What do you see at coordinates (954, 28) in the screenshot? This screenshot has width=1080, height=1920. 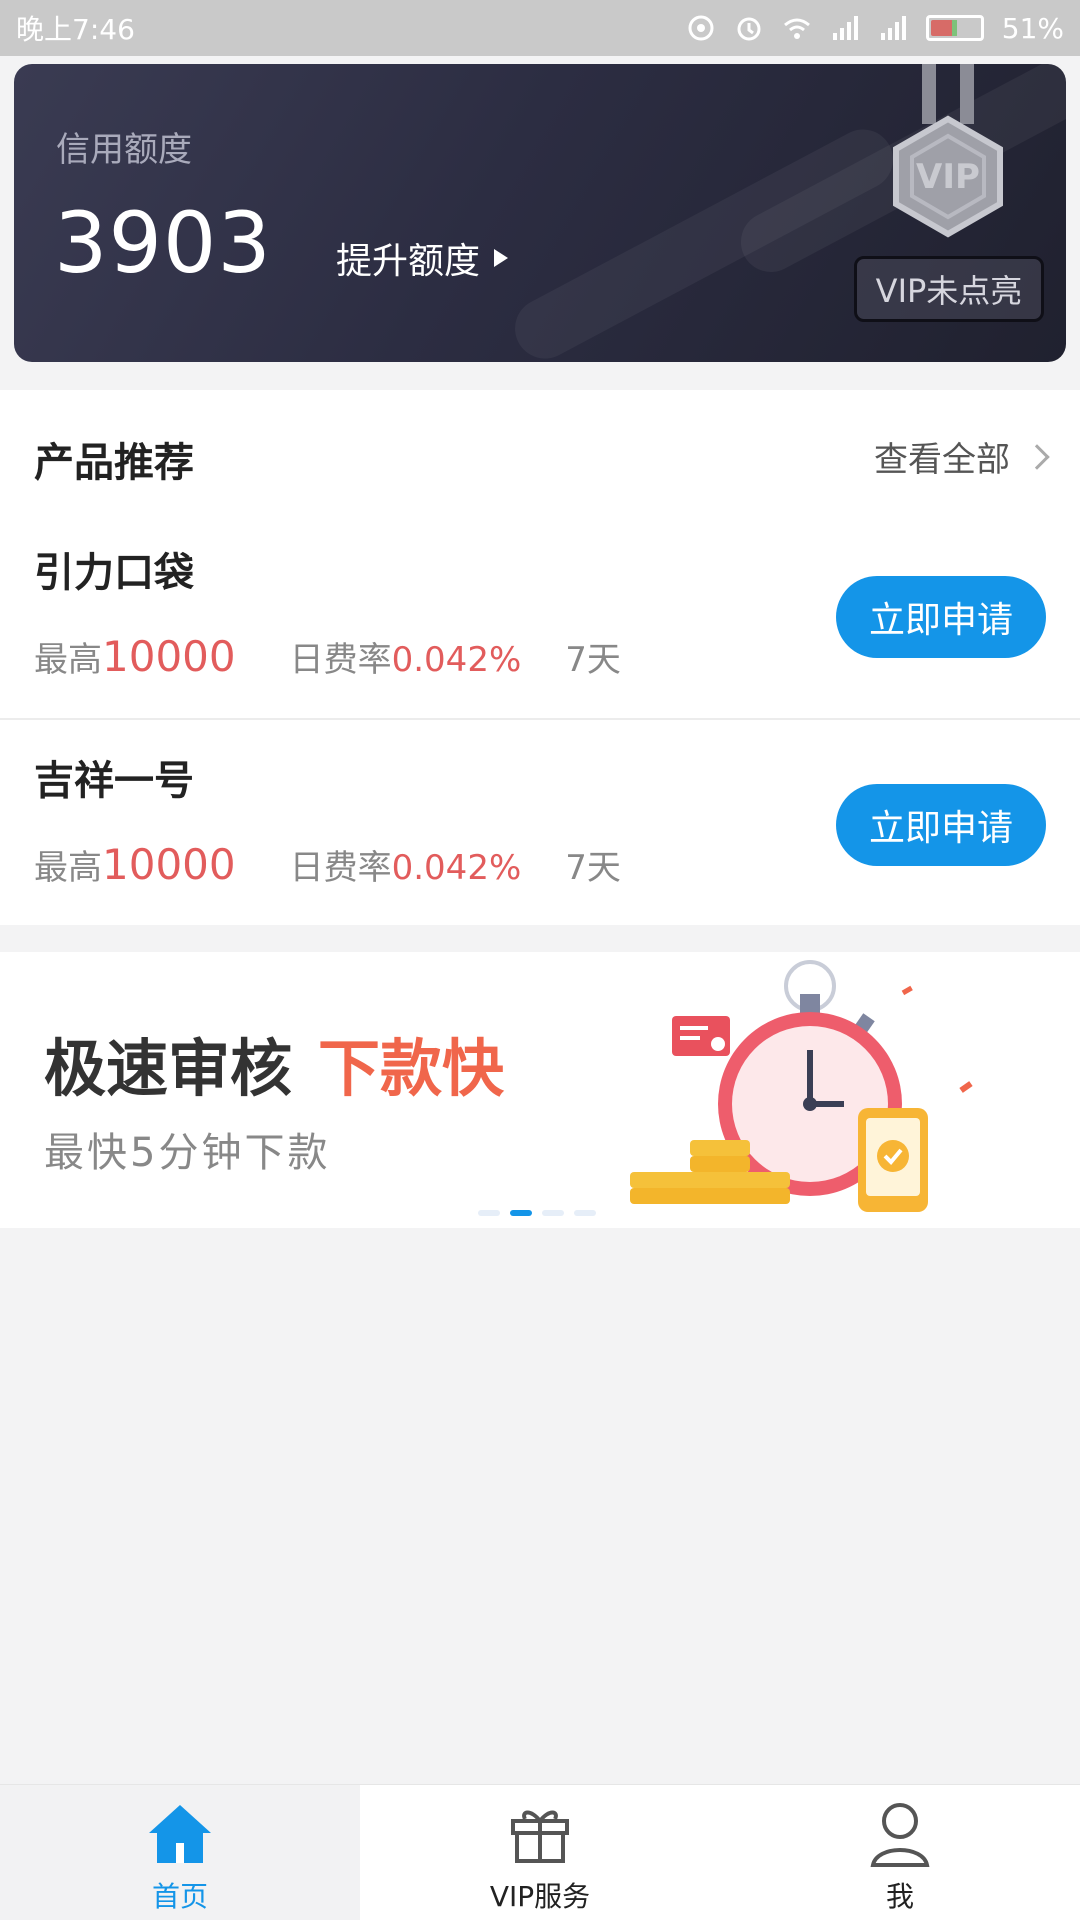 I see `battery-icon` at bounding box center [954, 28].